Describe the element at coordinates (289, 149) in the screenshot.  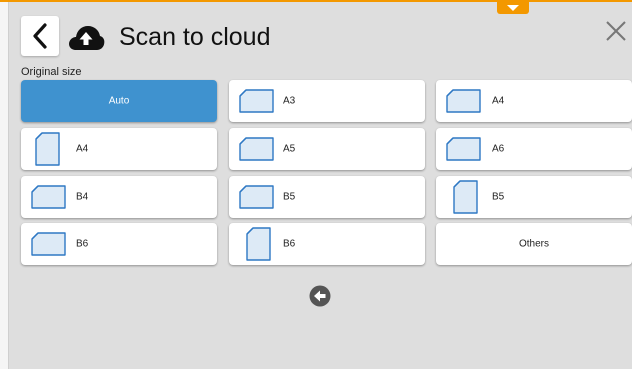
I see `size-option-label: A5` at that location.